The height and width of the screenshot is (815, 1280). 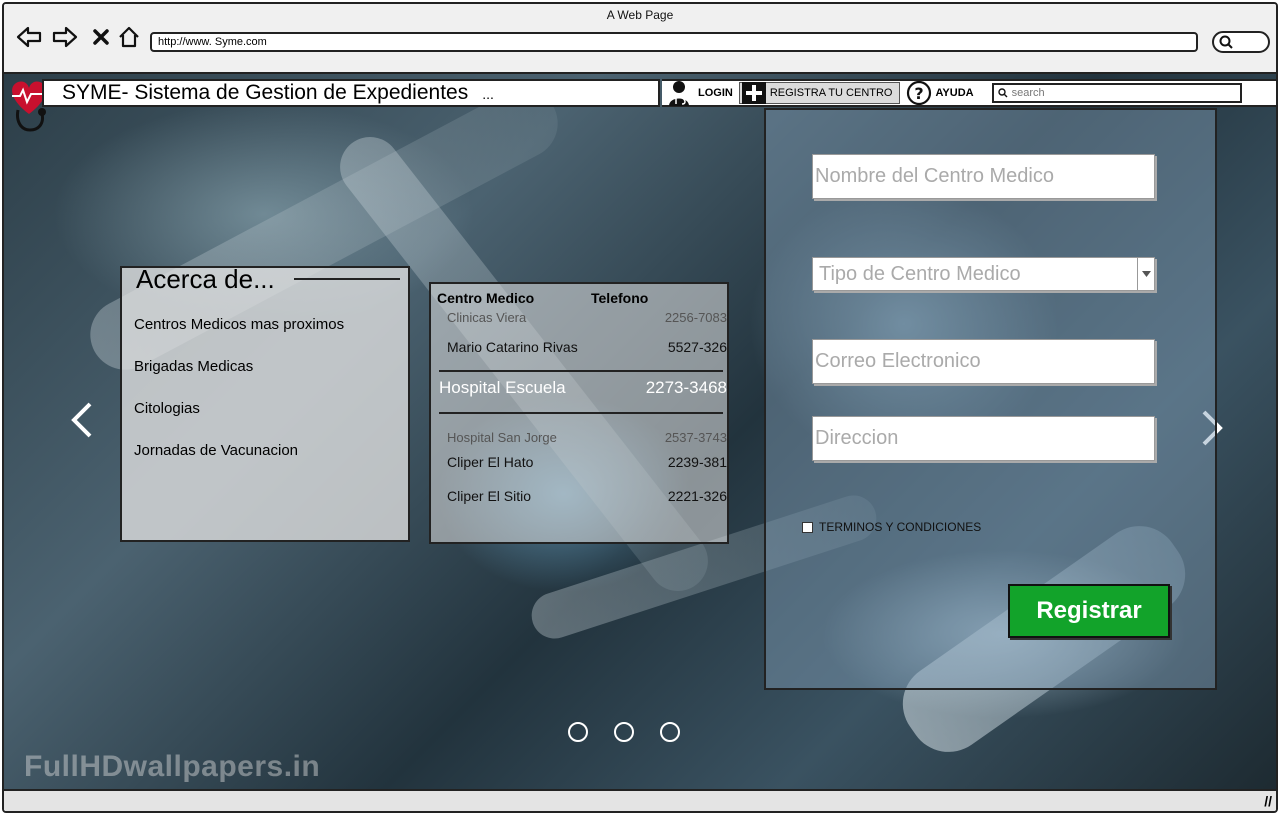 I want to click on help-icon: ?, so click(x=918, y=93).